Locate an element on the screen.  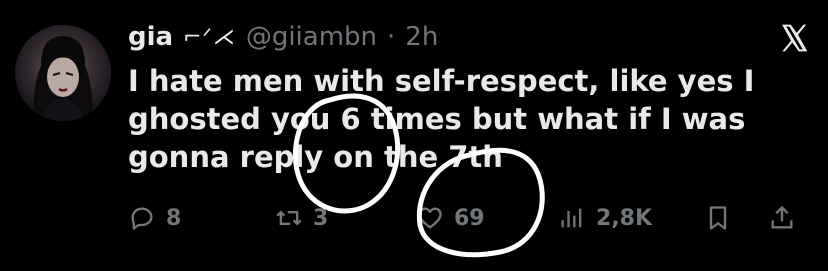
avatar is located at coordinates (63, 73).